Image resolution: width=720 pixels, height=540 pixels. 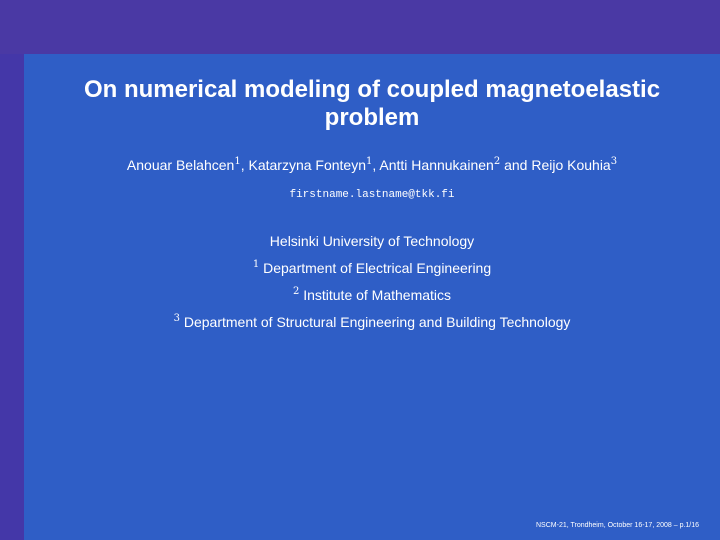 I want to click on author-name: Katarzyna Fonteyn, so click(x=307, y=165).